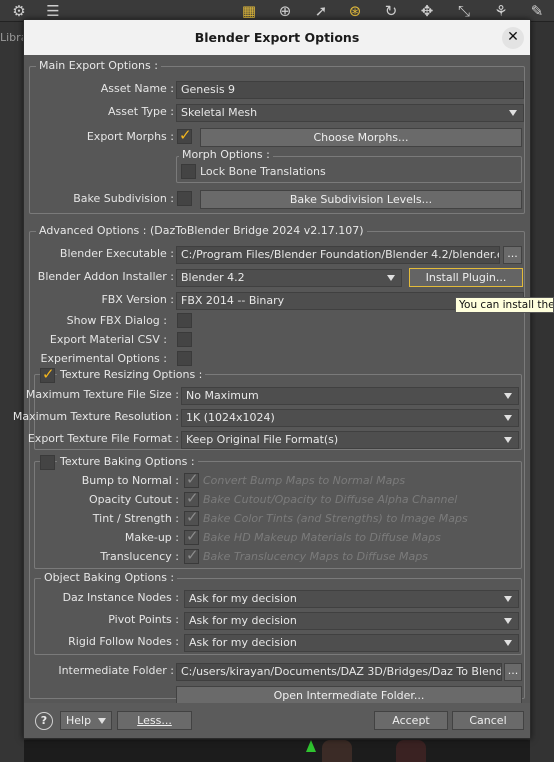 This screenshot has height=762, width=554. I want to click on background-left-panel, so click(12, 392).